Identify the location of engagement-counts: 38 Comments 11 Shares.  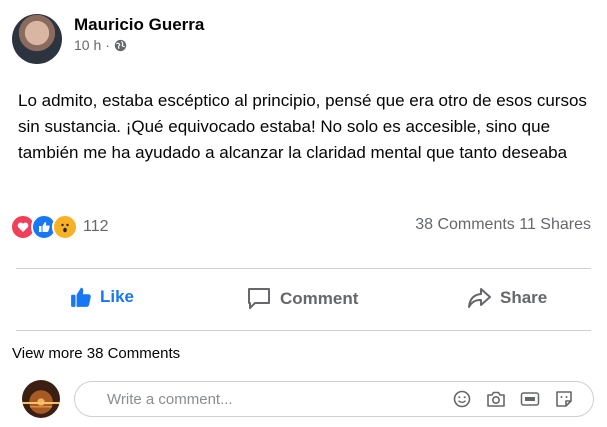
(503, 225).